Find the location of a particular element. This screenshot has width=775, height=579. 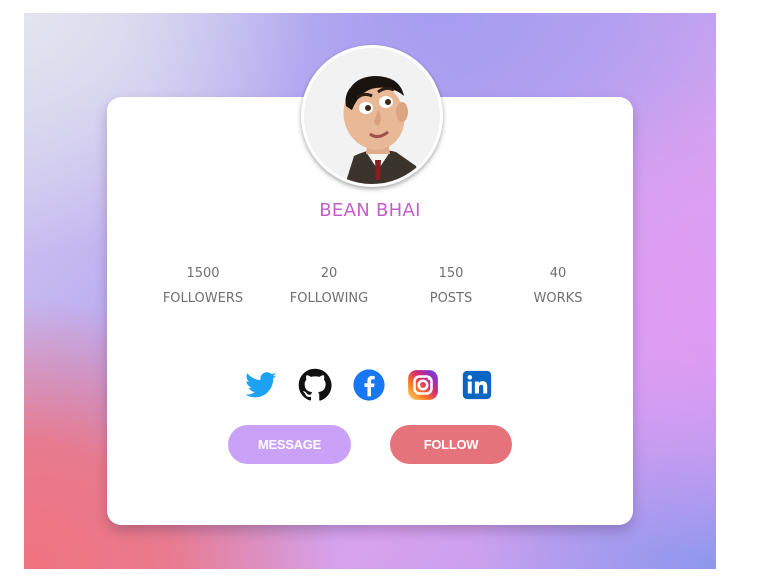

stat-following: 20 FOLLOWING is located at coordinates (329, 286).